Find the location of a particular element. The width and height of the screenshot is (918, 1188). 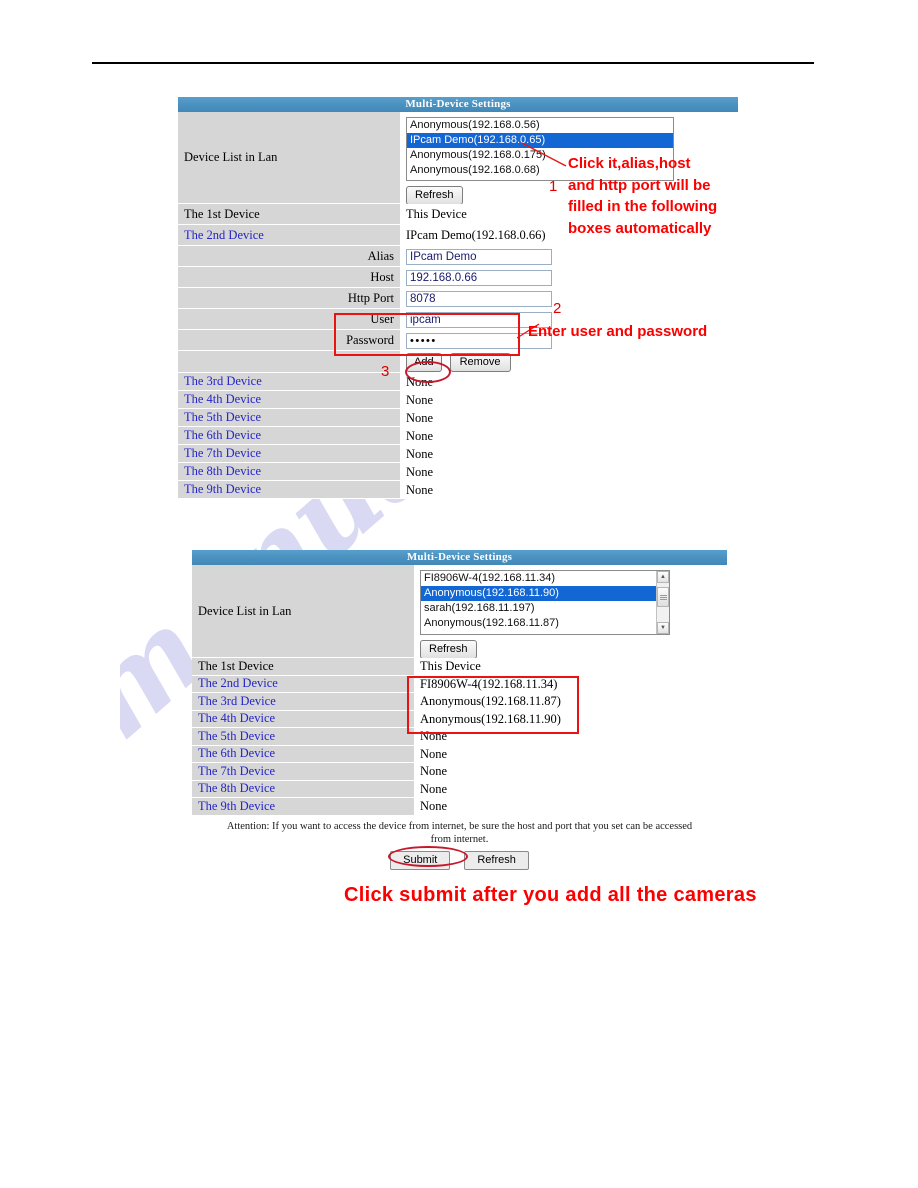

attention-line-2: from internet. is located at coordinates (459, 839).